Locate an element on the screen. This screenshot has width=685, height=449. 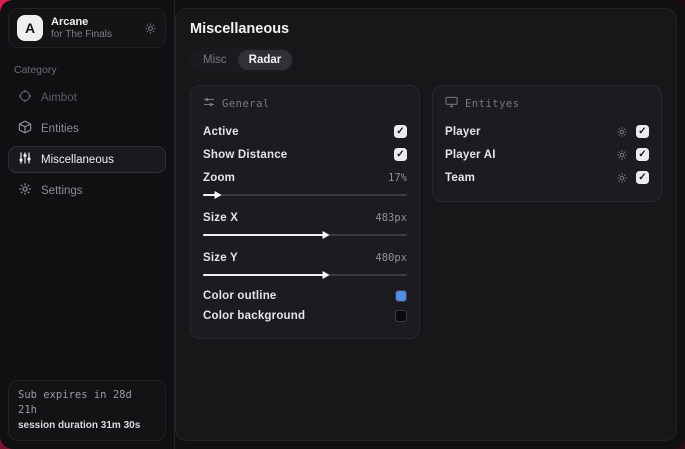
tab-misc: Misc is located at coordinates (215, 60).